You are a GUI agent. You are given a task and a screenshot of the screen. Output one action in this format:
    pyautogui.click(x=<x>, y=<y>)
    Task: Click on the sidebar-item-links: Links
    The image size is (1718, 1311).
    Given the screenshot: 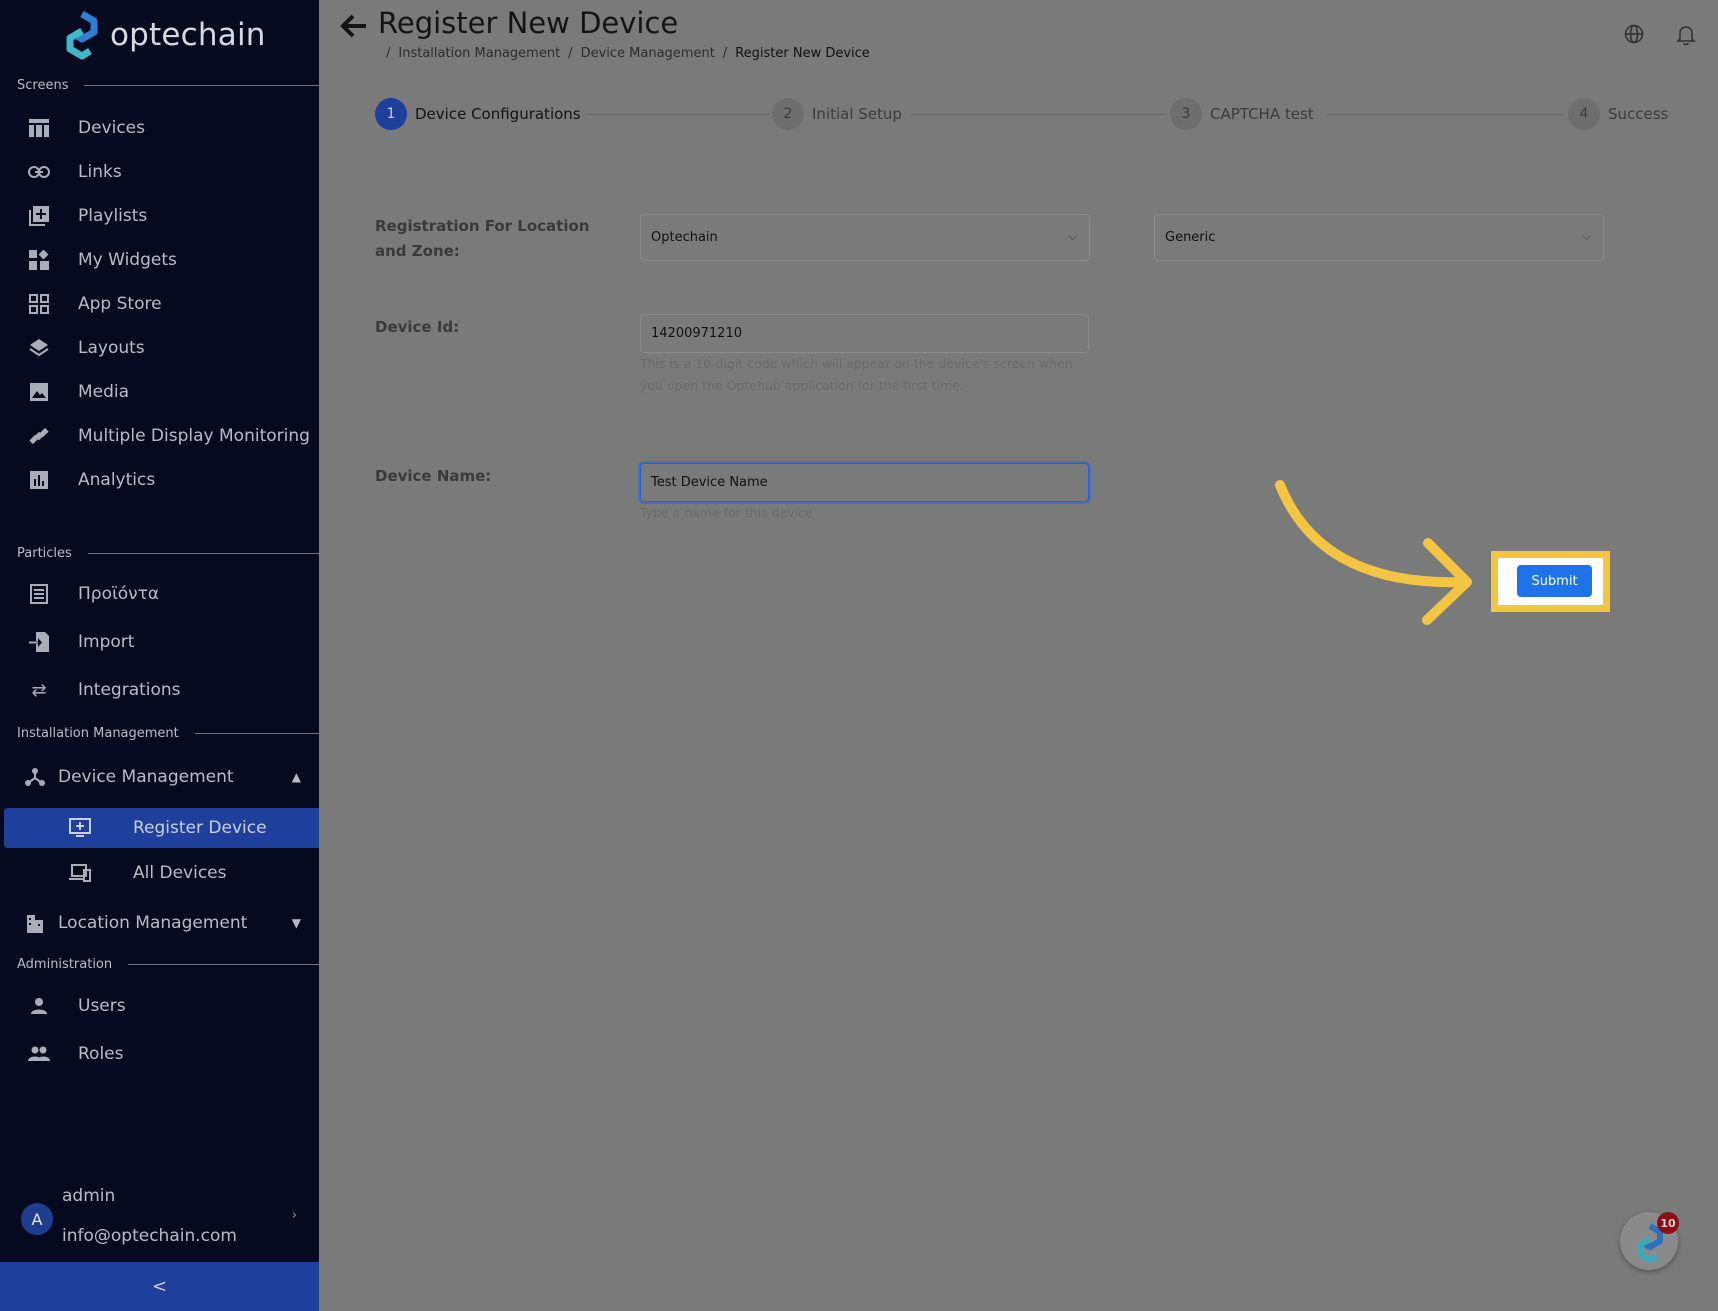 What is the action you would take?
    pyautogui.click(x=159, y=172)
    